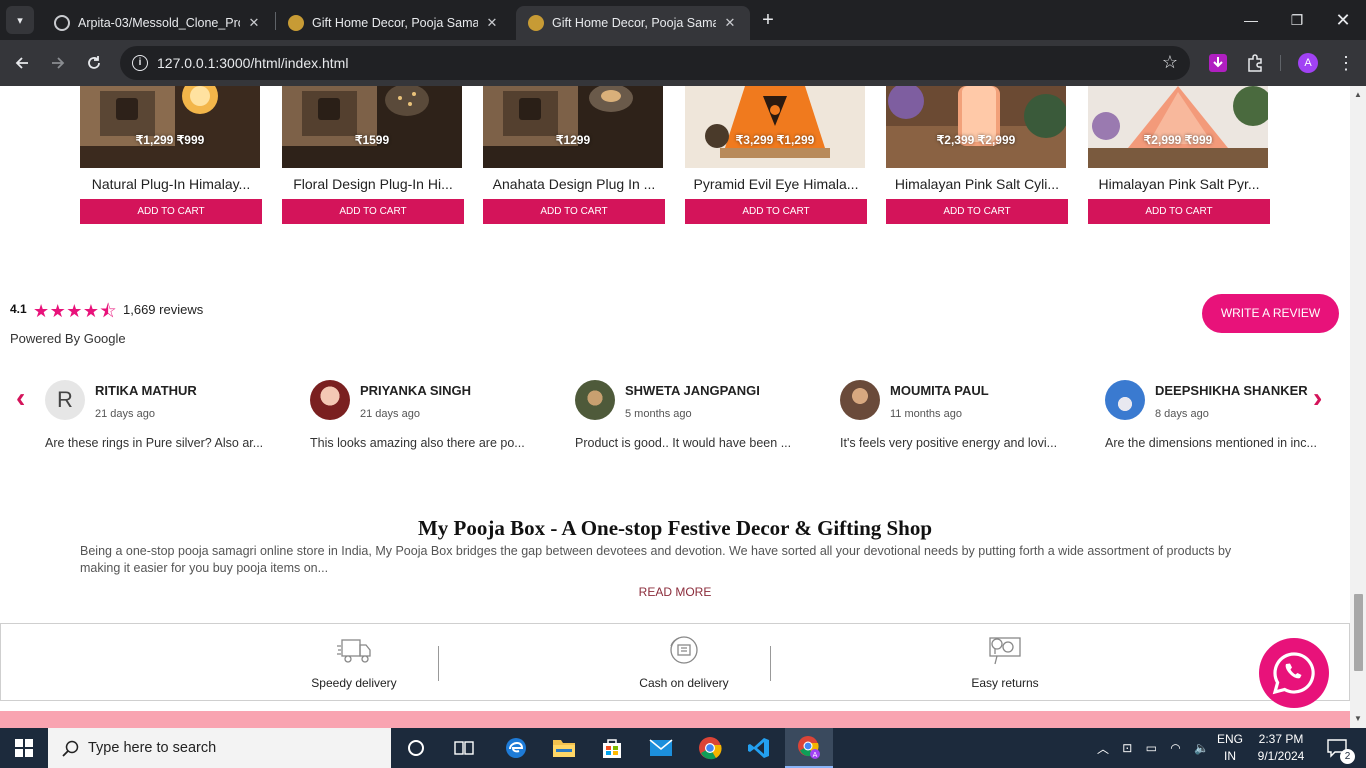 This screenshot has height=768, width=1366. I want to click on tab-pooja-box: Gift Home Decor, Pooja Samagr ✕, so click(394, 23).